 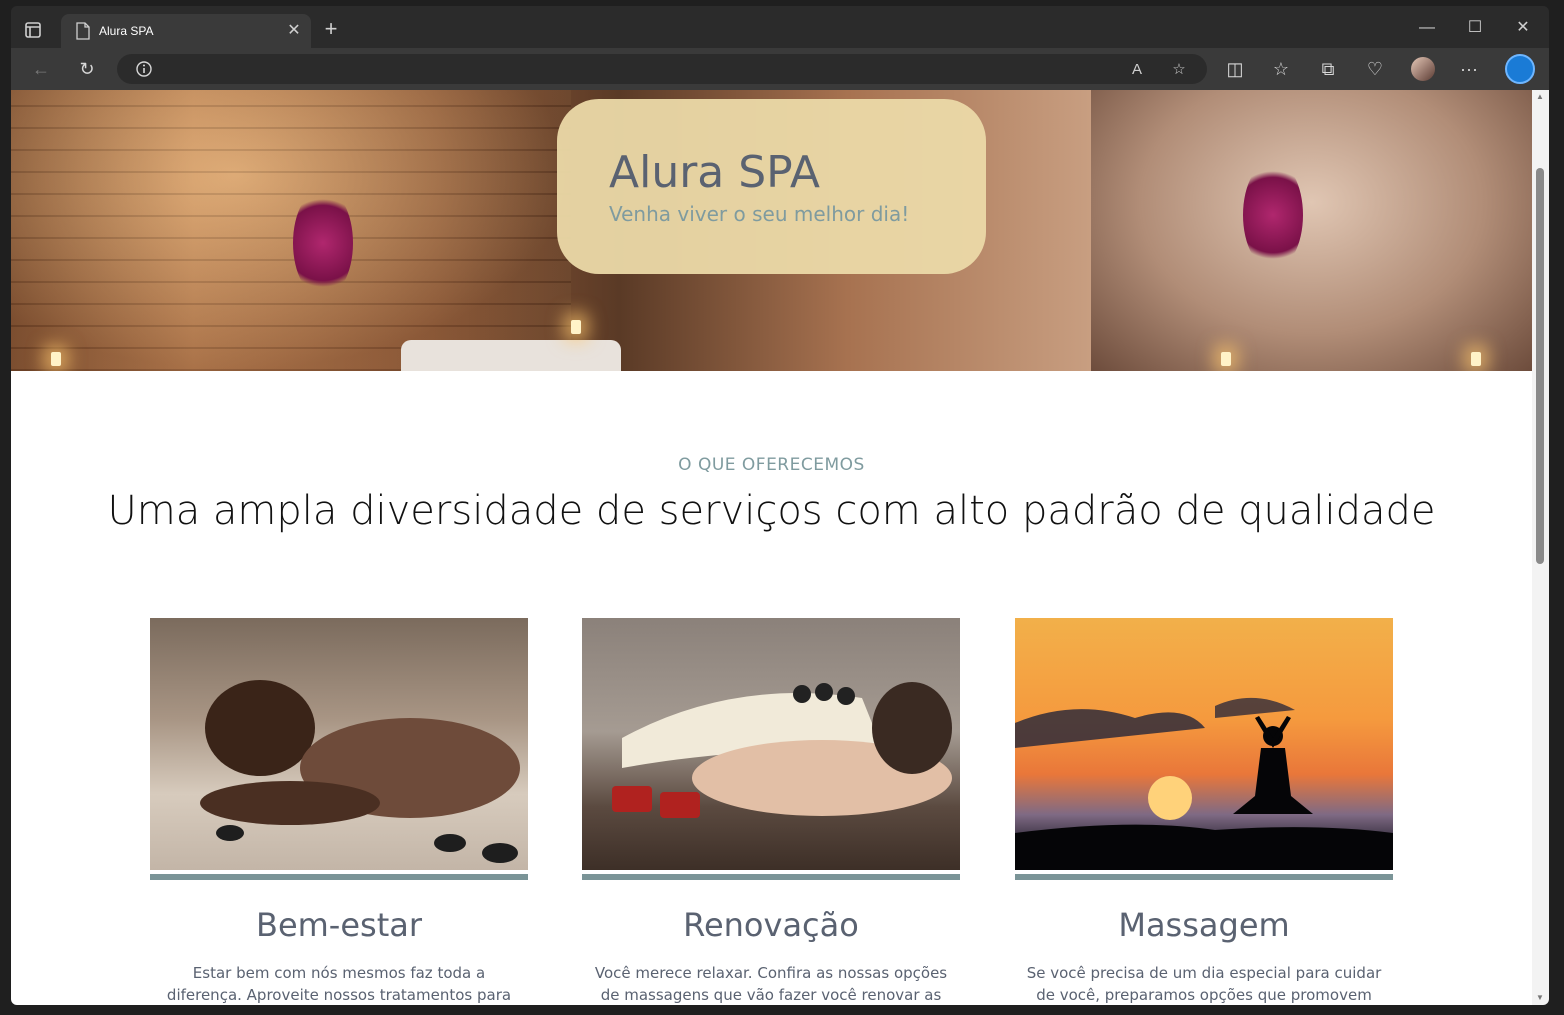 I want to click on orchid-left, so click(x=323, y=243).